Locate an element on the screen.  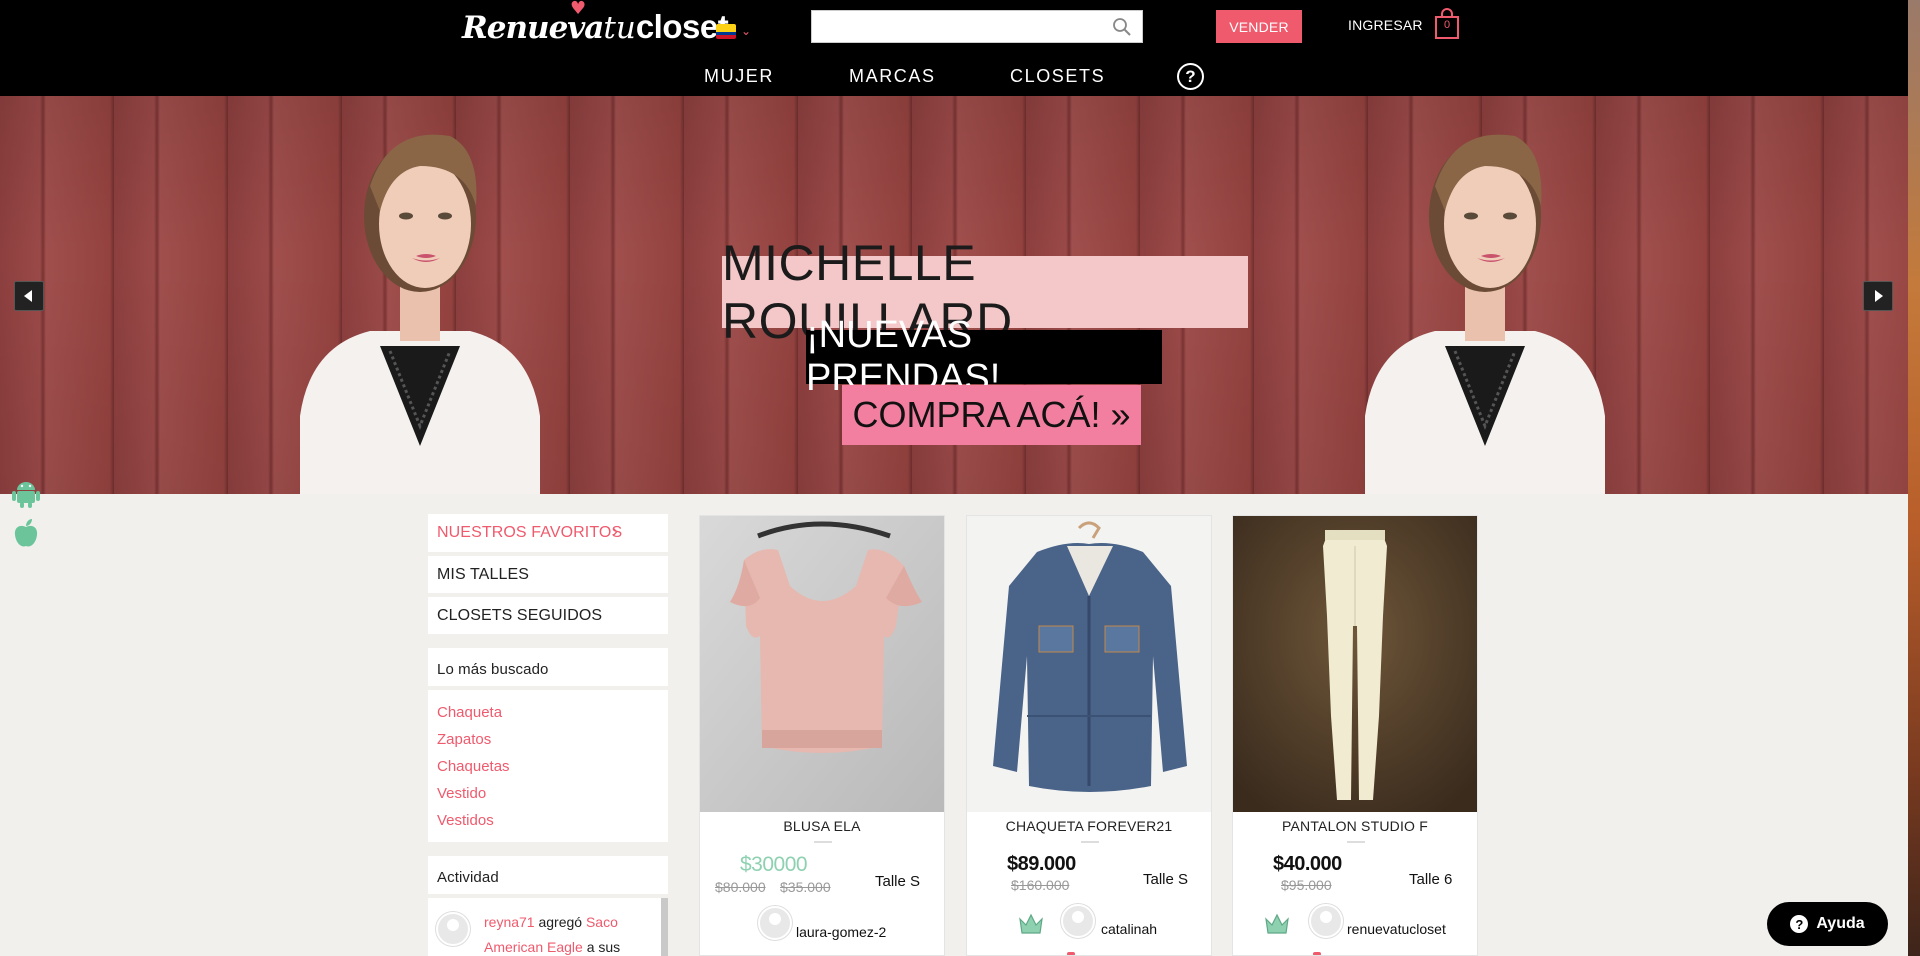
search-bar is located at coordinates (977, 26).